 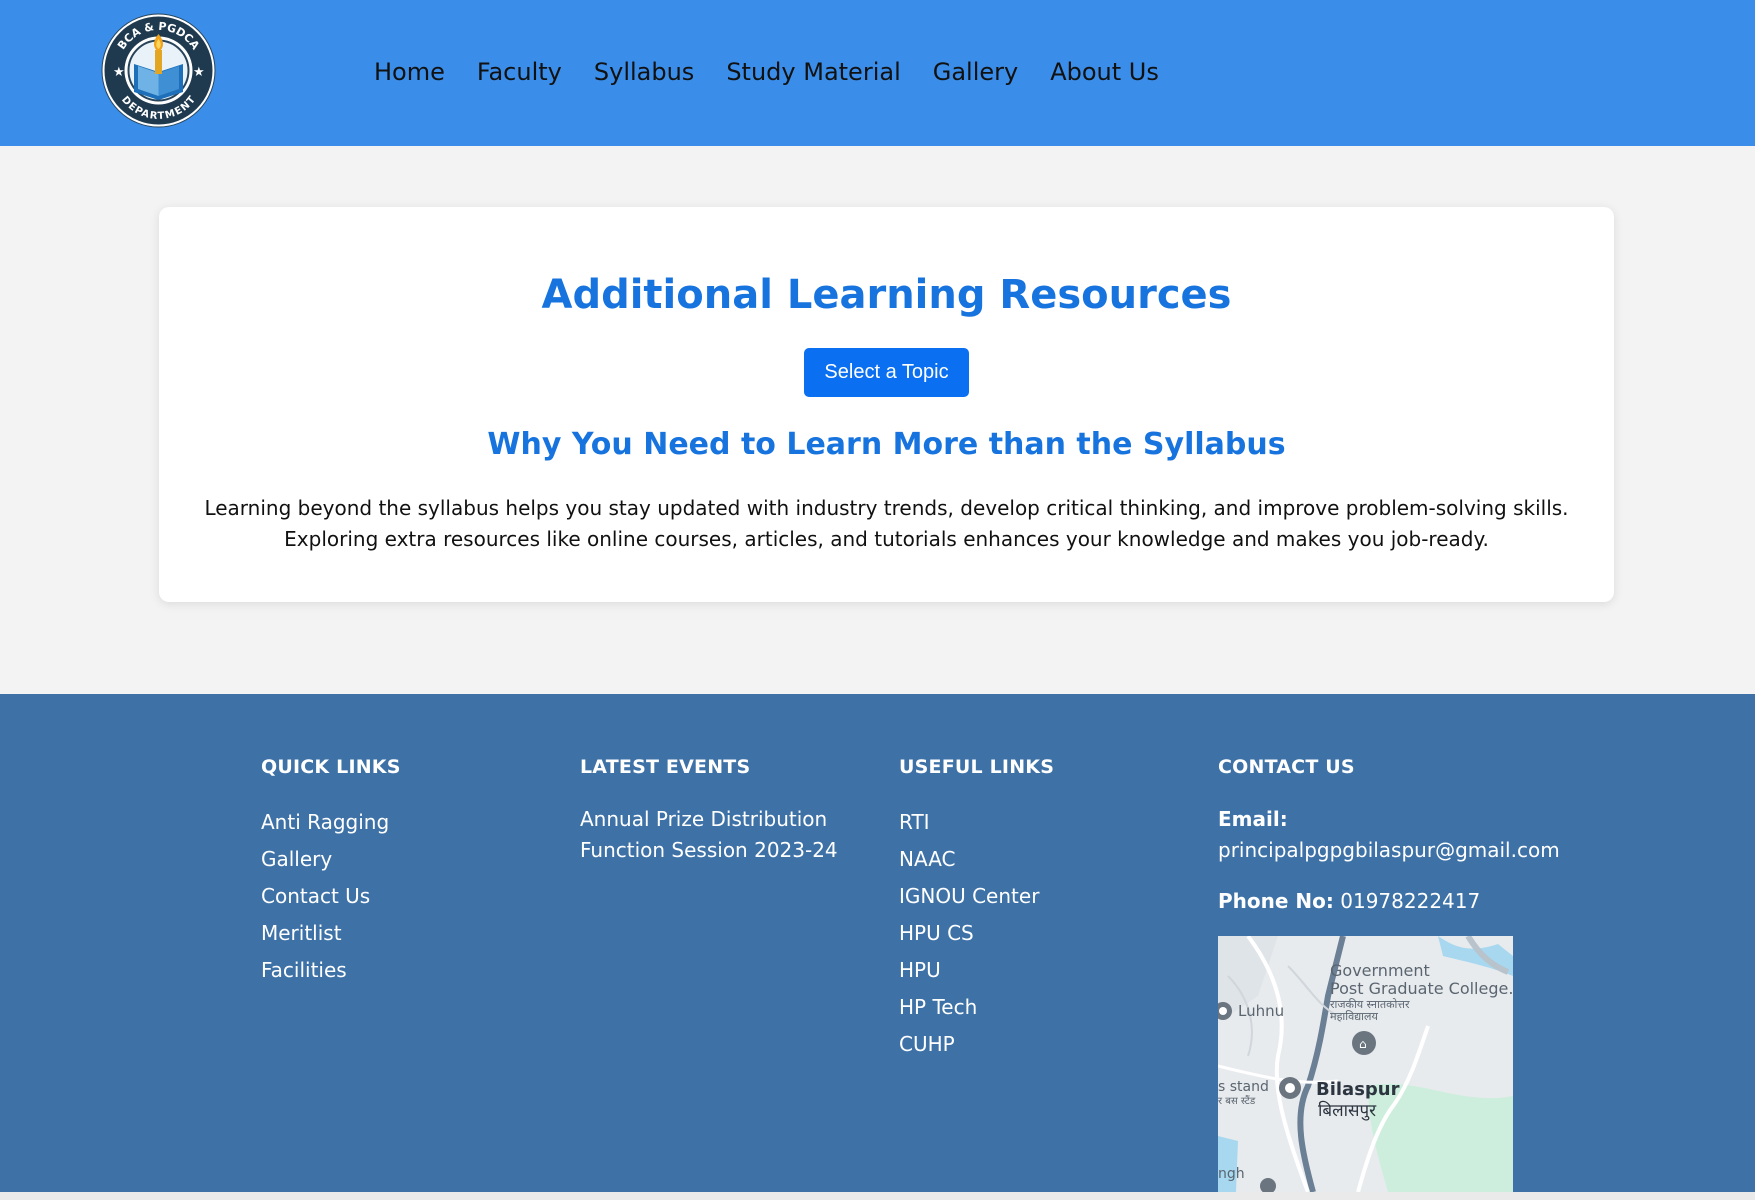 I want to click on quick-link-facilities: Facilities, so click(x=331, y=970).